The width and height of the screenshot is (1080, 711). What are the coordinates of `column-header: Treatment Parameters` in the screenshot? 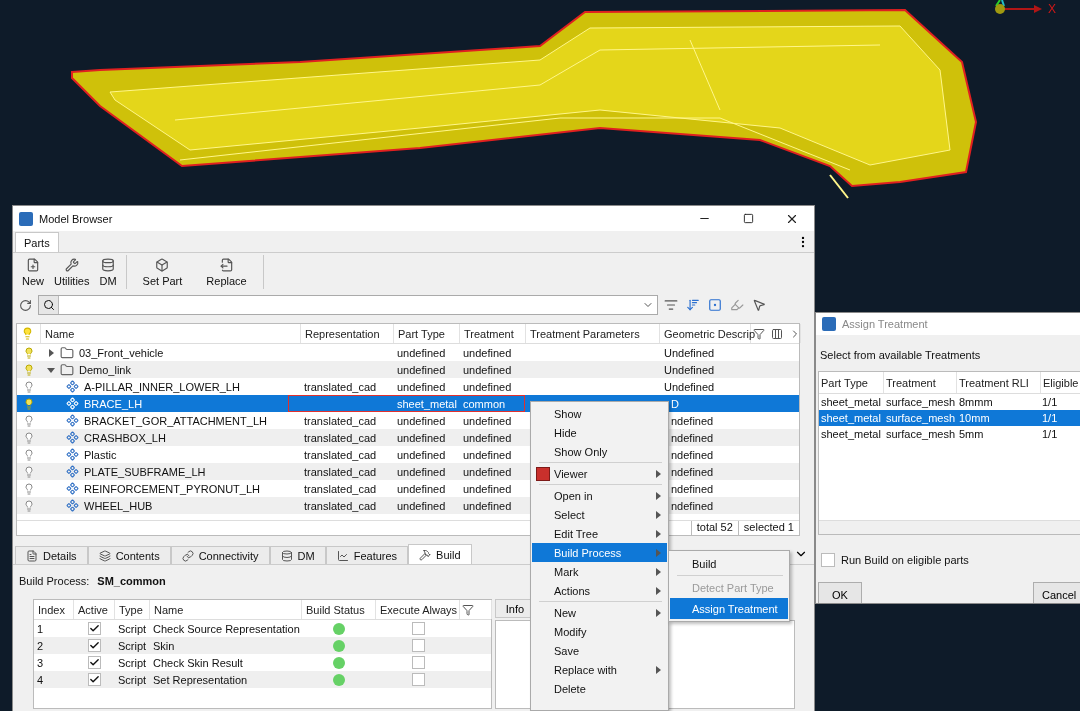 It's located at (593, 333).